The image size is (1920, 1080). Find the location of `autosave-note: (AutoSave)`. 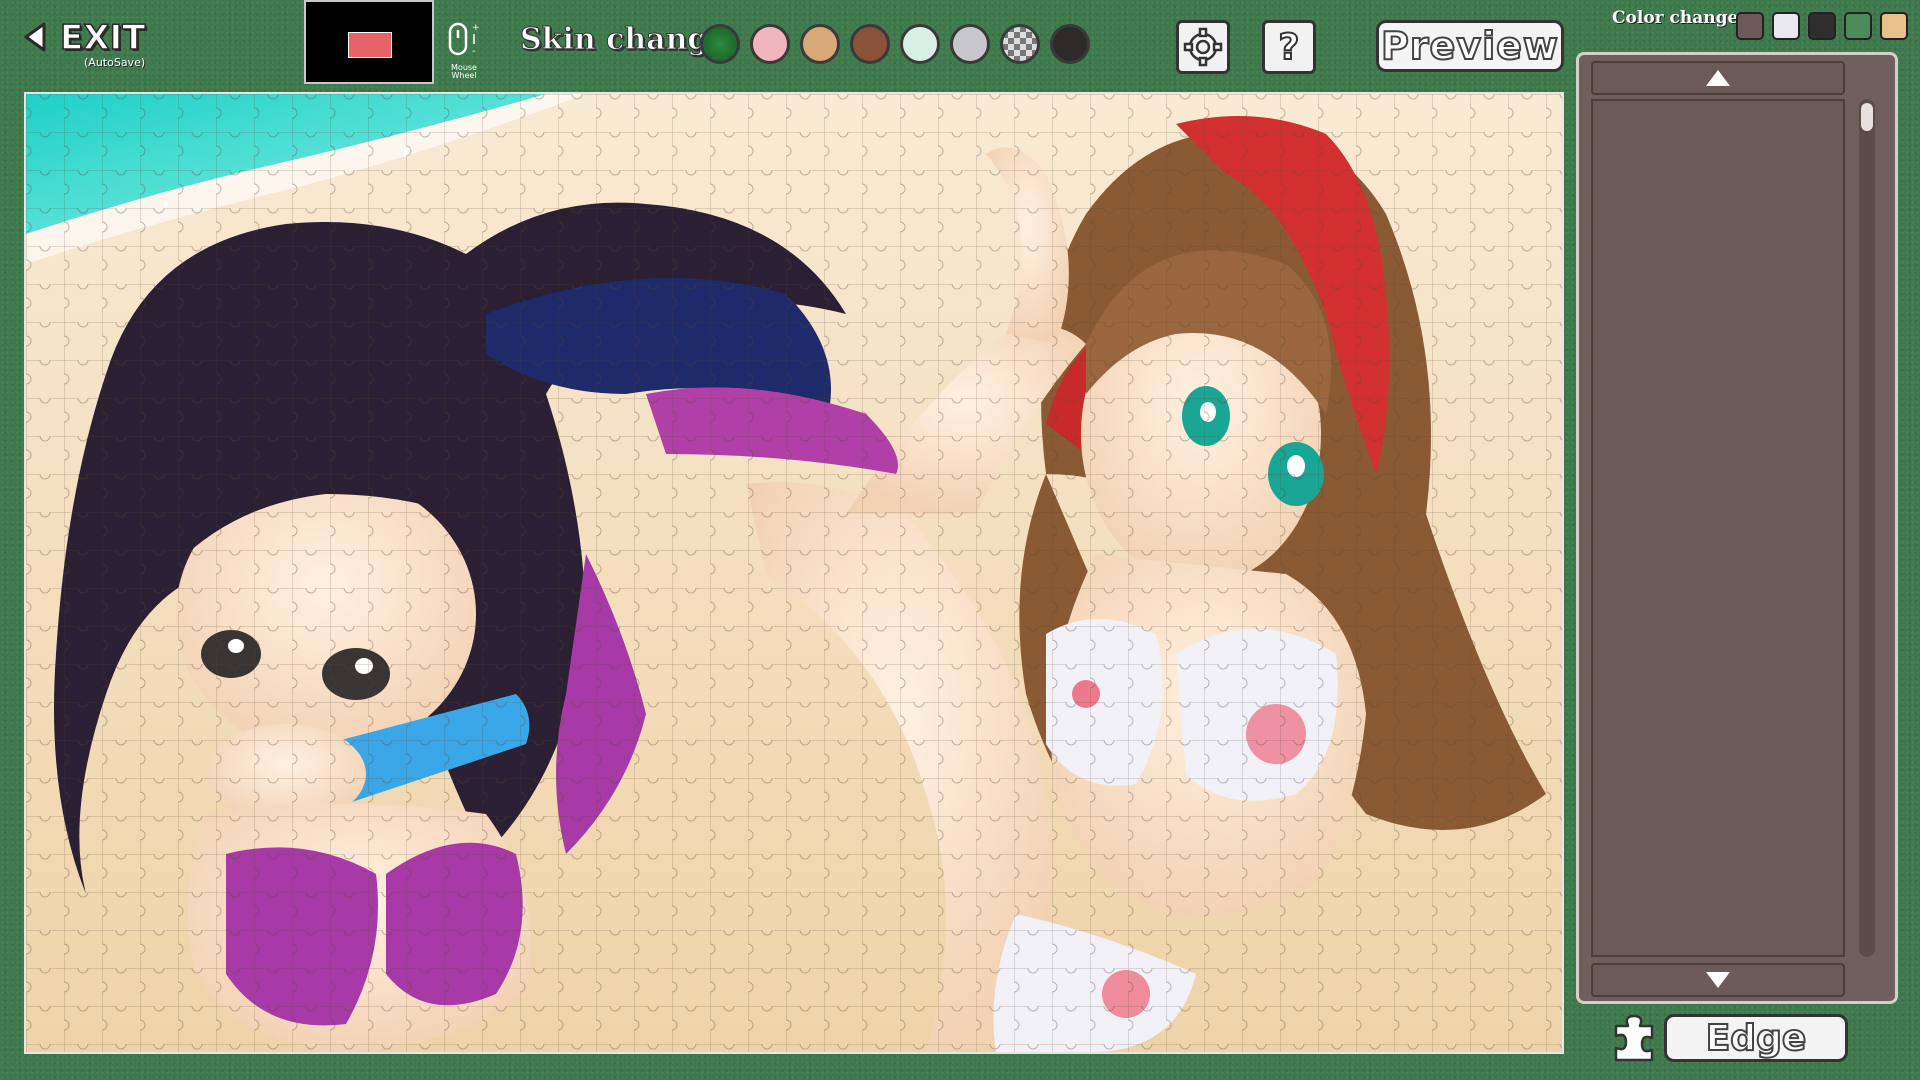

autosave-note: (AutoSave) is located at coordinates (115, 62).